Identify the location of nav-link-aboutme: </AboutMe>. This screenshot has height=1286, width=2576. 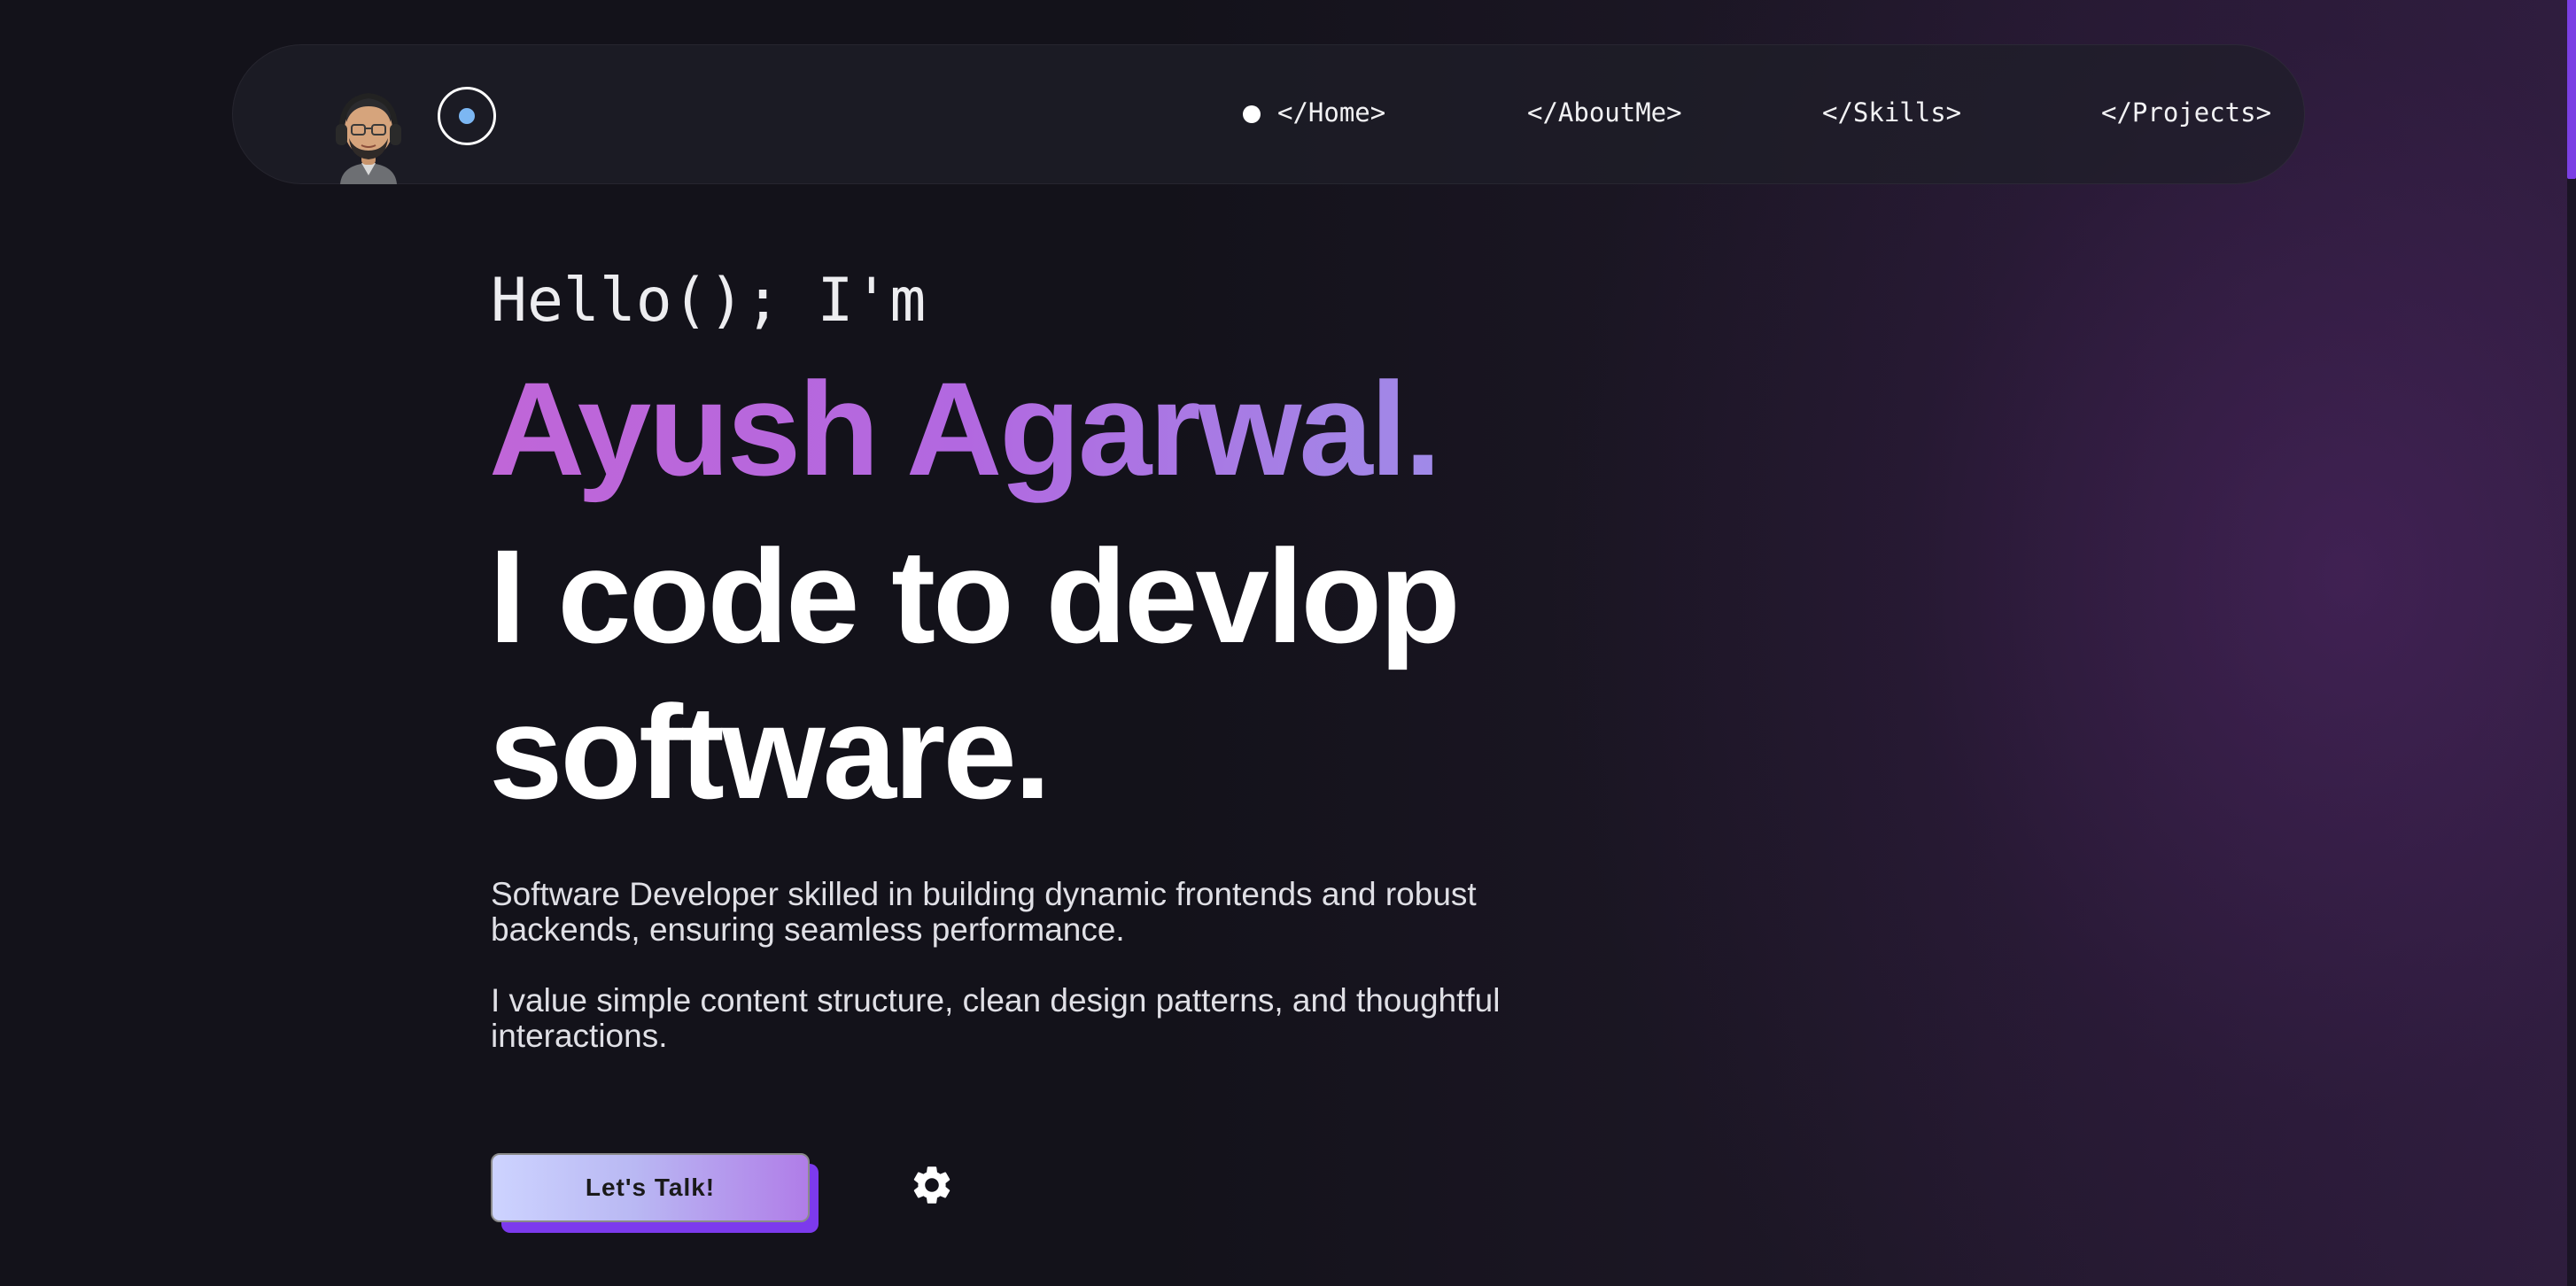
(1604, 112).